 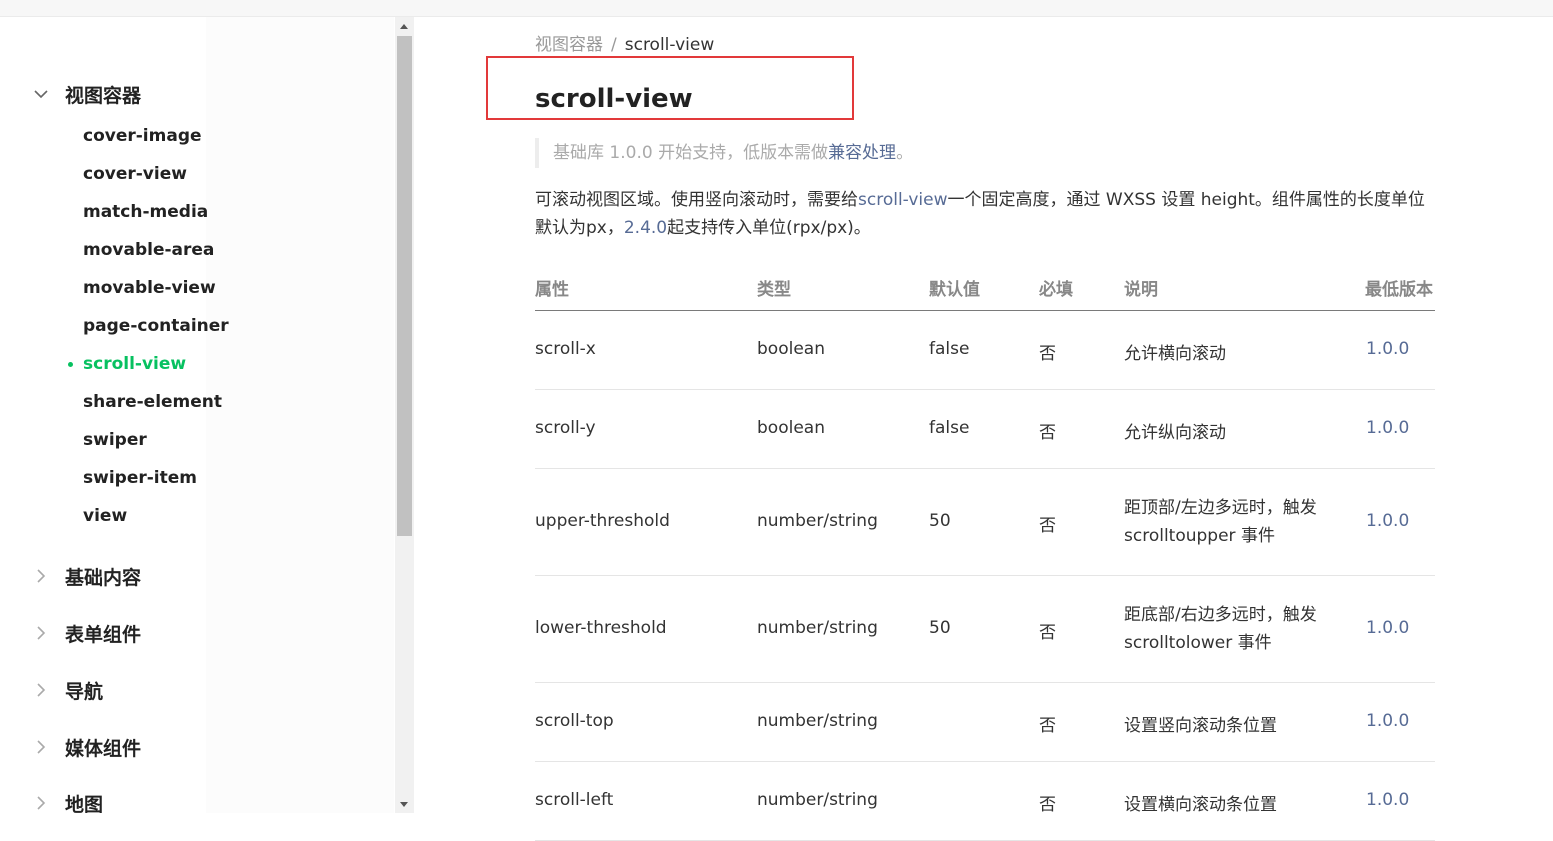 I want to click on compat-handling-link: 兼容处理, so click(x=862, y=153).